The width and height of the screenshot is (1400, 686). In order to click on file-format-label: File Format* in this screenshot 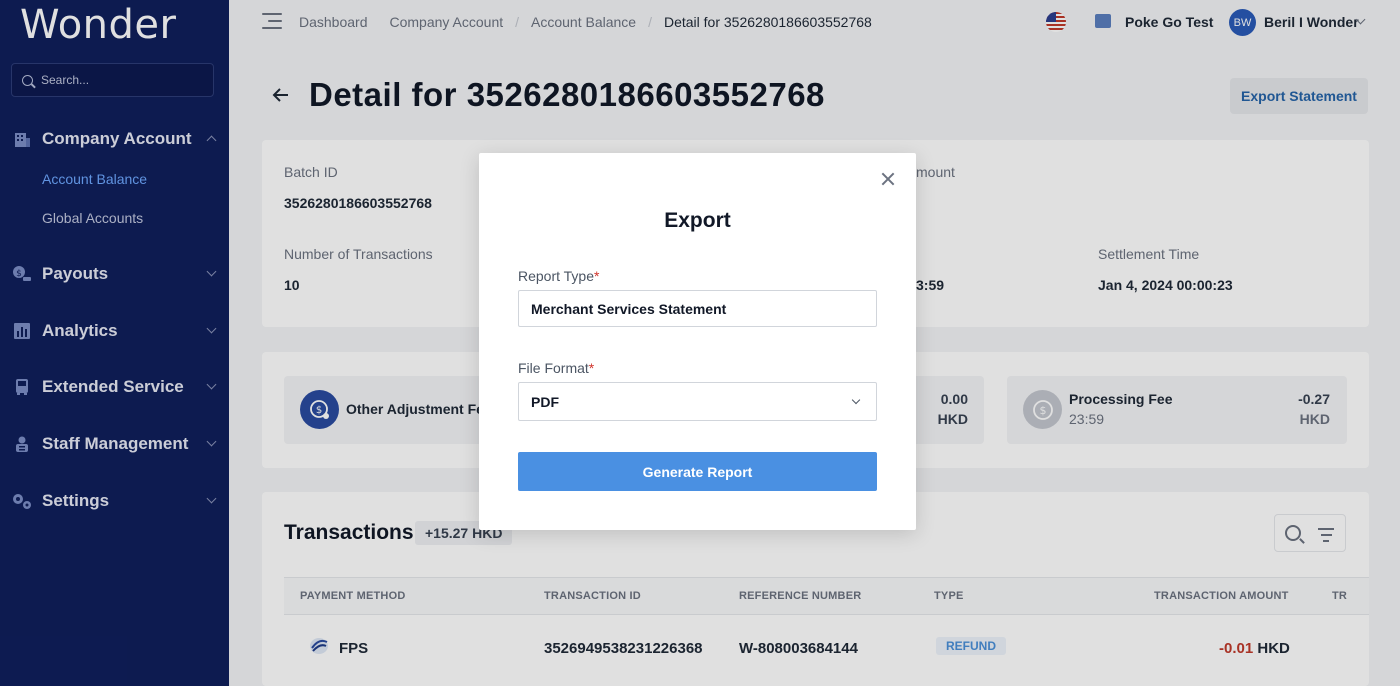, I will do `click(556, 368)`.